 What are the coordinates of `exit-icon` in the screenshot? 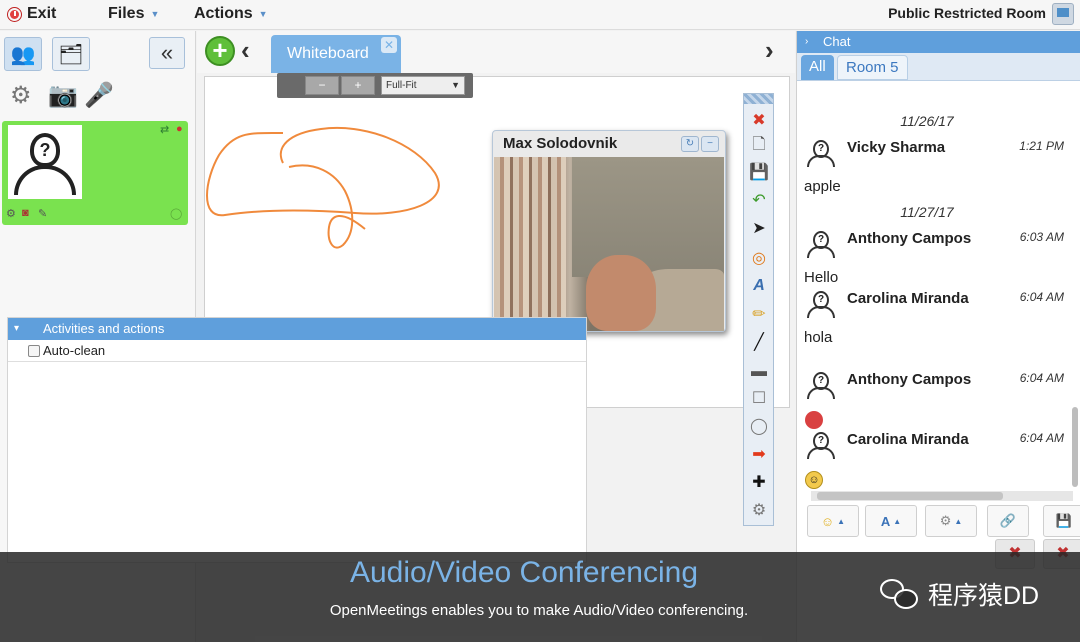 It's located at (14, 14).